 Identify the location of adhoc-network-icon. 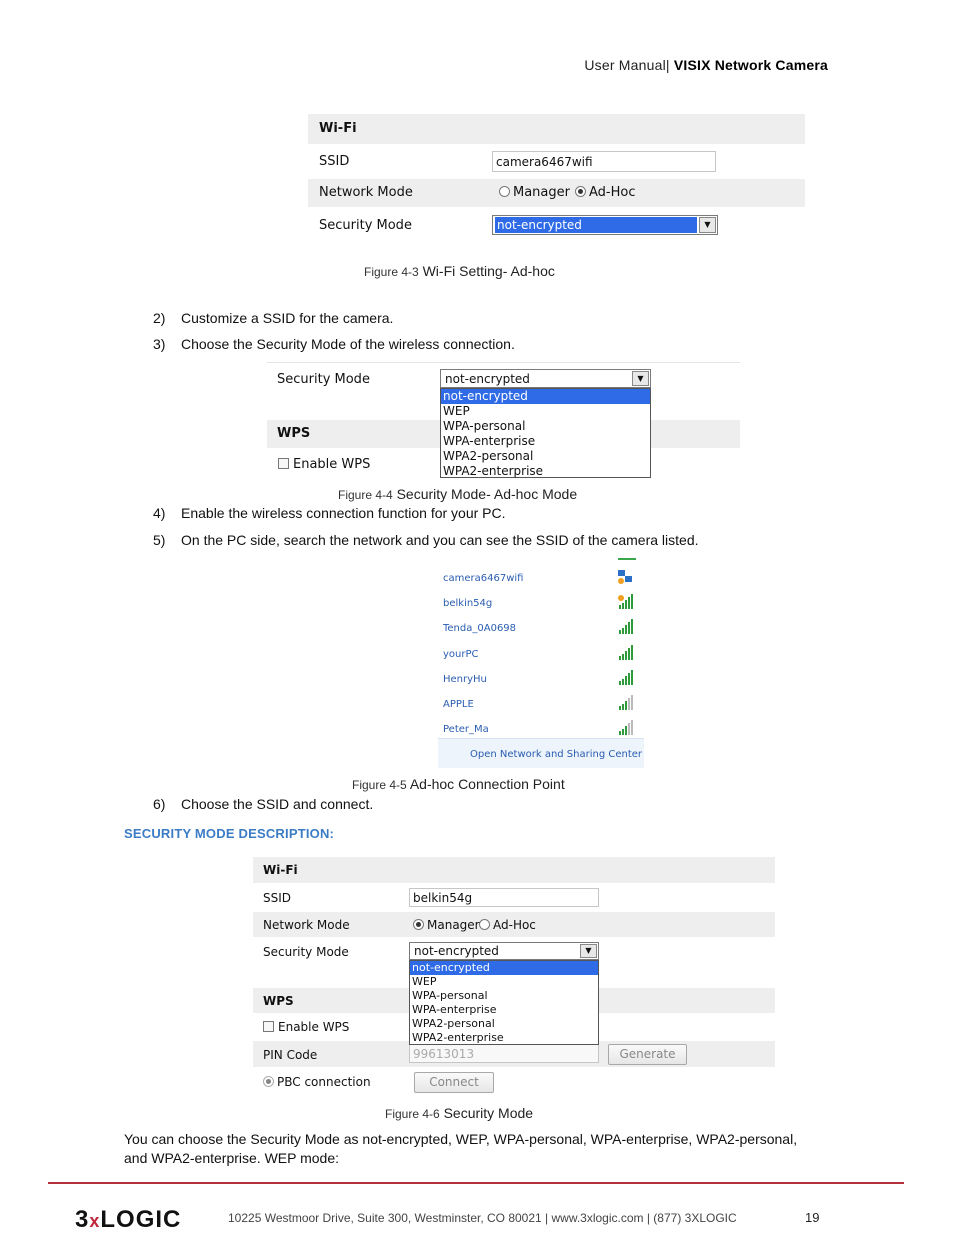
(625, 577).